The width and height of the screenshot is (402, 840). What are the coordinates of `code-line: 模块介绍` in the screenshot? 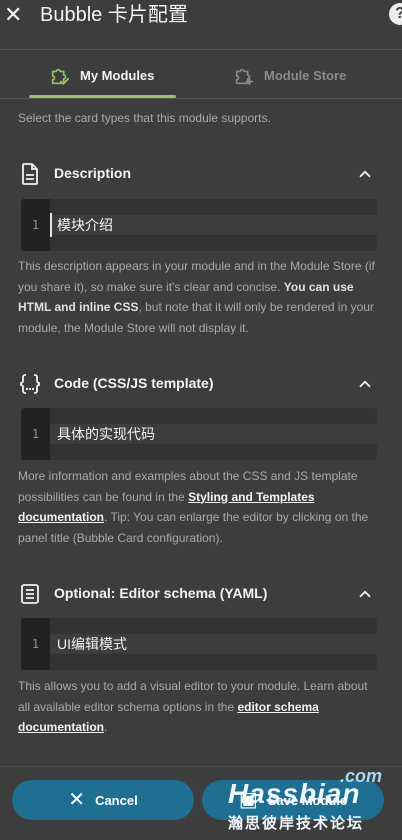 It's located at (85, 225).